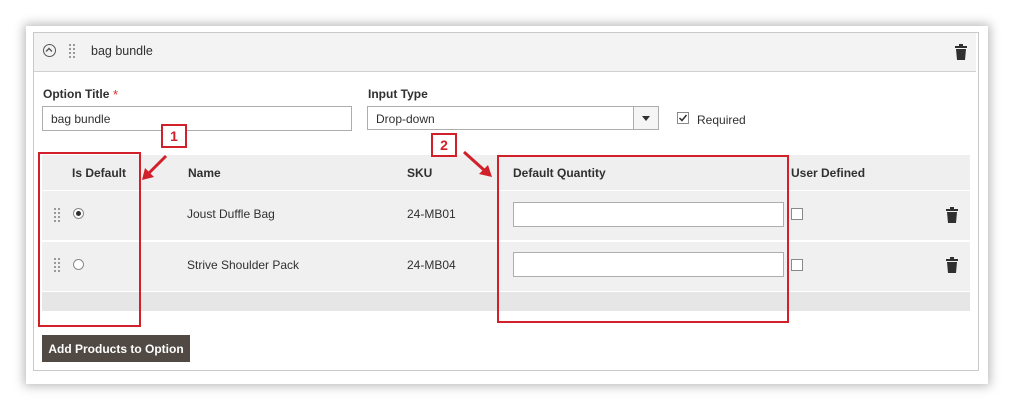  What do you see at coordinates (49, 50) in the screenshot?
I see `collapse-toggle-icon` at bounding box center [49, 50].